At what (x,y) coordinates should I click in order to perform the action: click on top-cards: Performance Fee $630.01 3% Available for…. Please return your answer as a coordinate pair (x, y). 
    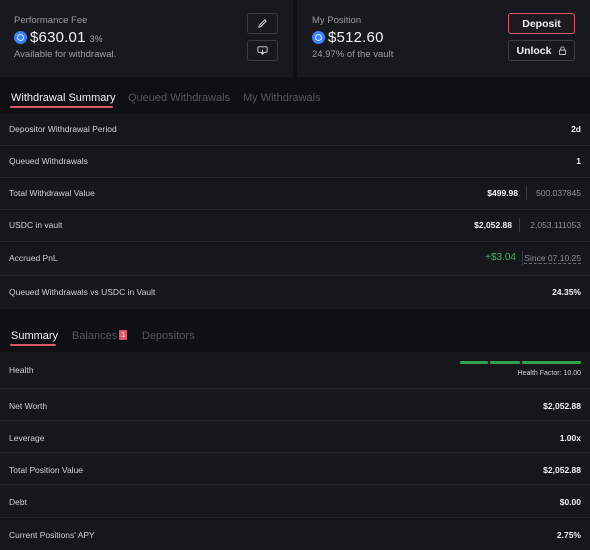
    Looking at the image, I should click on (295, 38).